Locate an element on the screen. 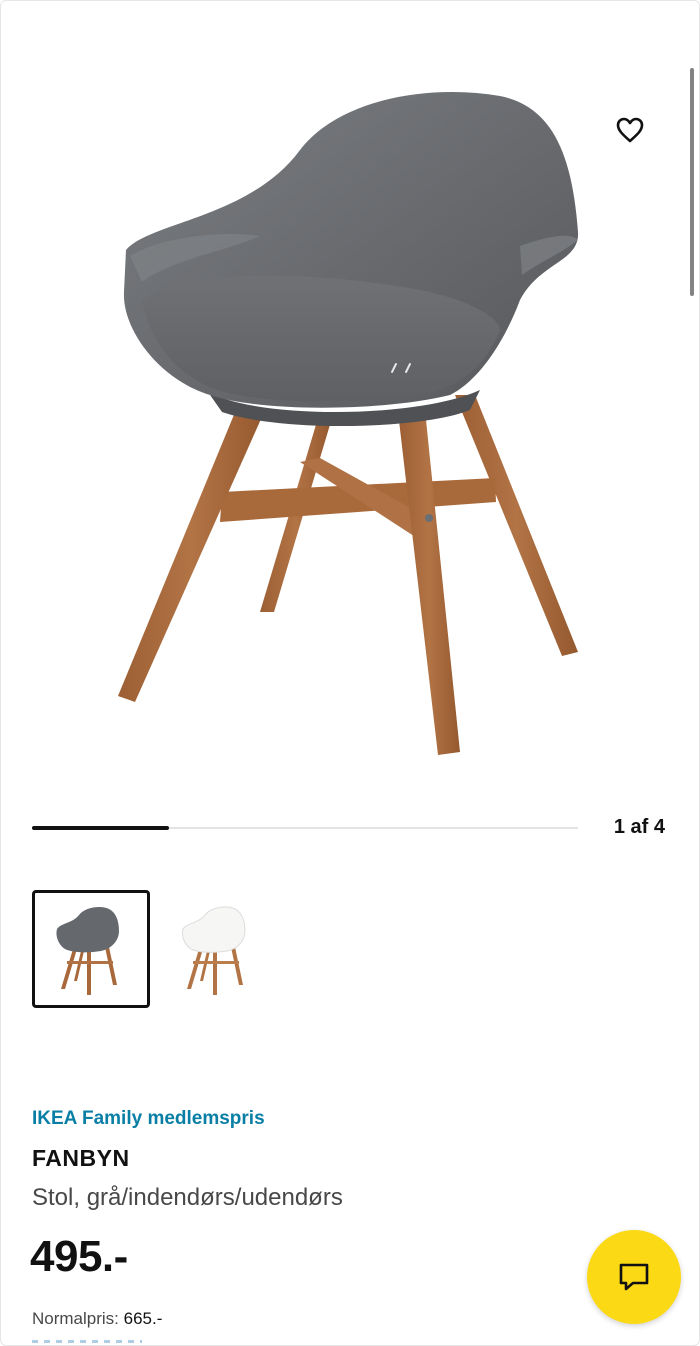  thumbnail-grey-chair is located at coordinates (91, 949).